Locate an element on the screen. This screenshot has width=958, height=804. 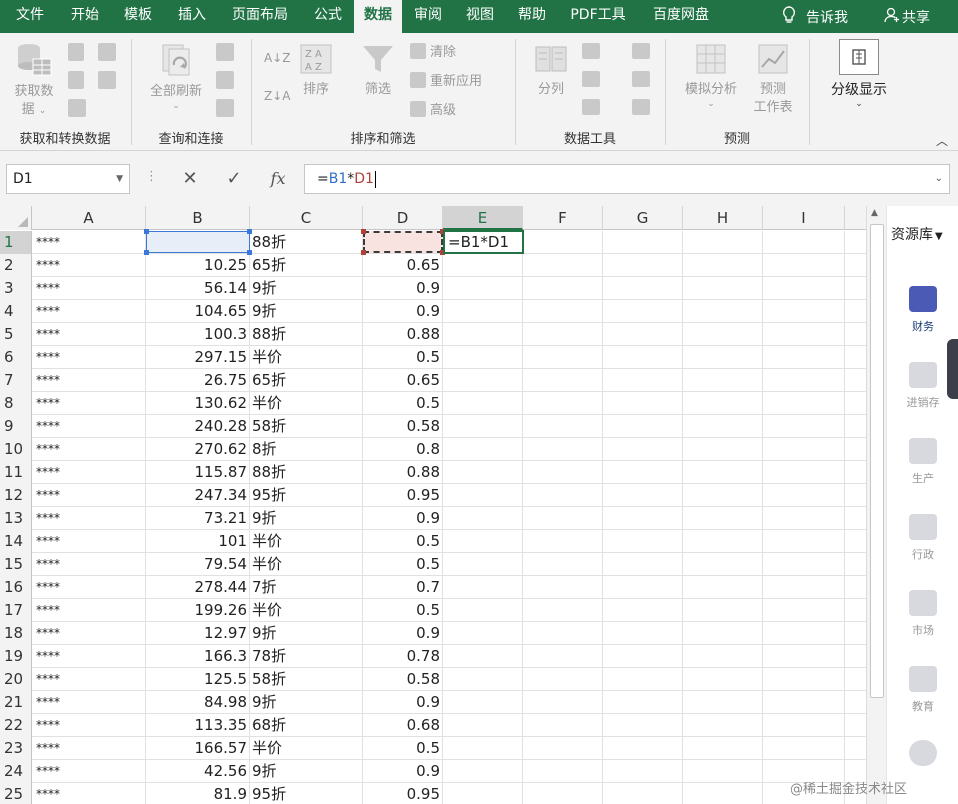
tab-view: 视图 is located at coordinates (480, 16).